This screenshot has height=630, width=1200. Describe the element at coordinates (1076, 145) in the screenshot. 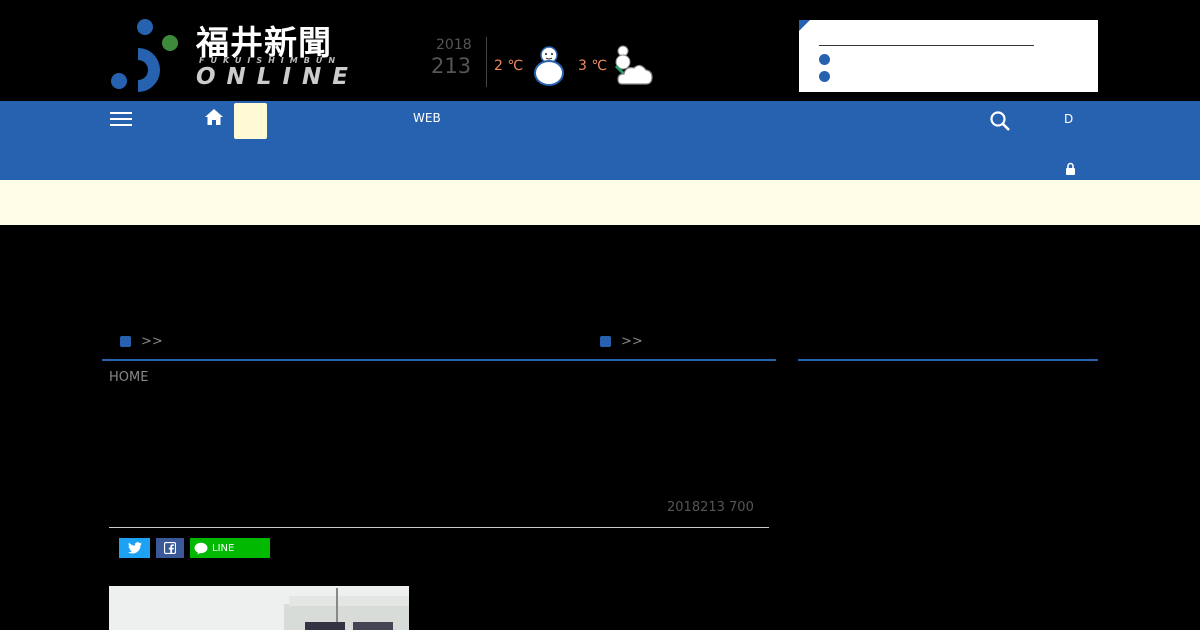

I see `d-login-link: D` at that location.